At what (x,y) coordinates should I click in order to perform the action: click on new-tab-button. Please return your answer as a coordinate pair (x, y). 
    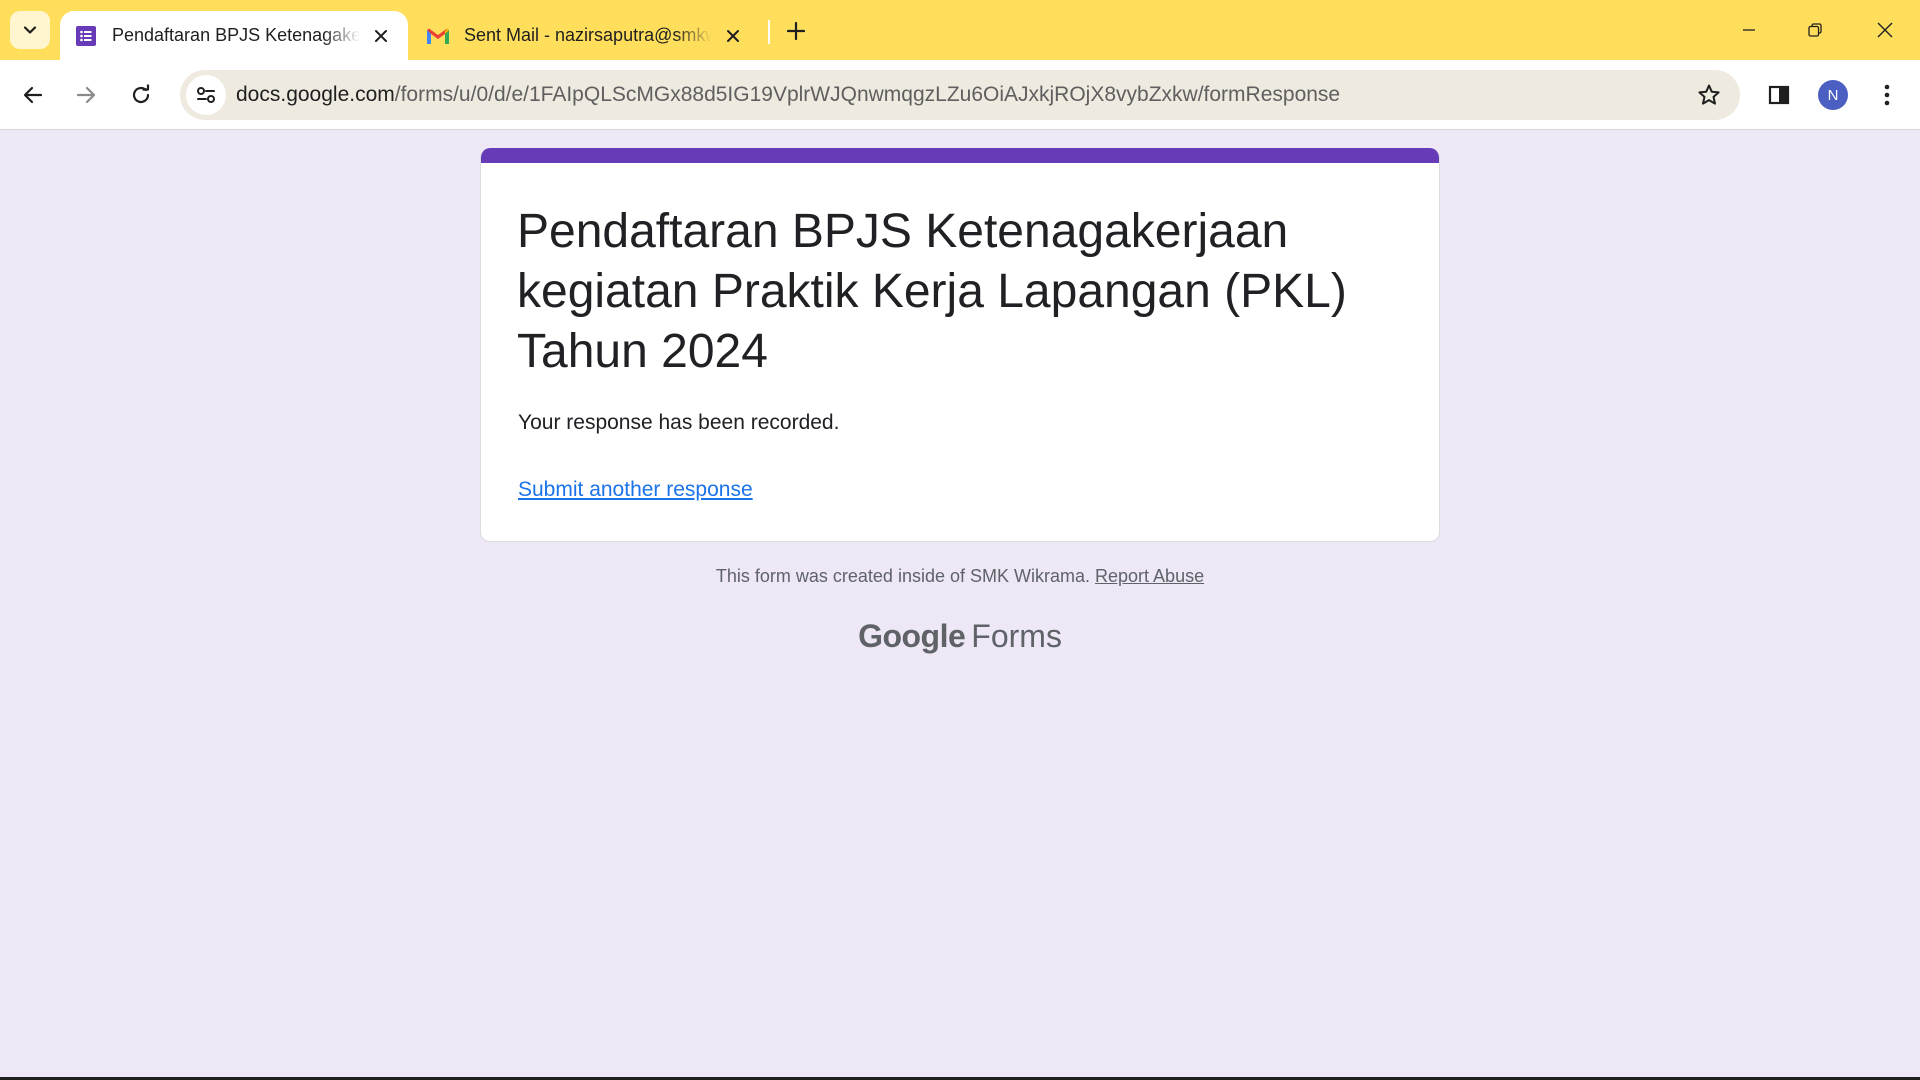
    Looking at the image, I should click on (796, 31).